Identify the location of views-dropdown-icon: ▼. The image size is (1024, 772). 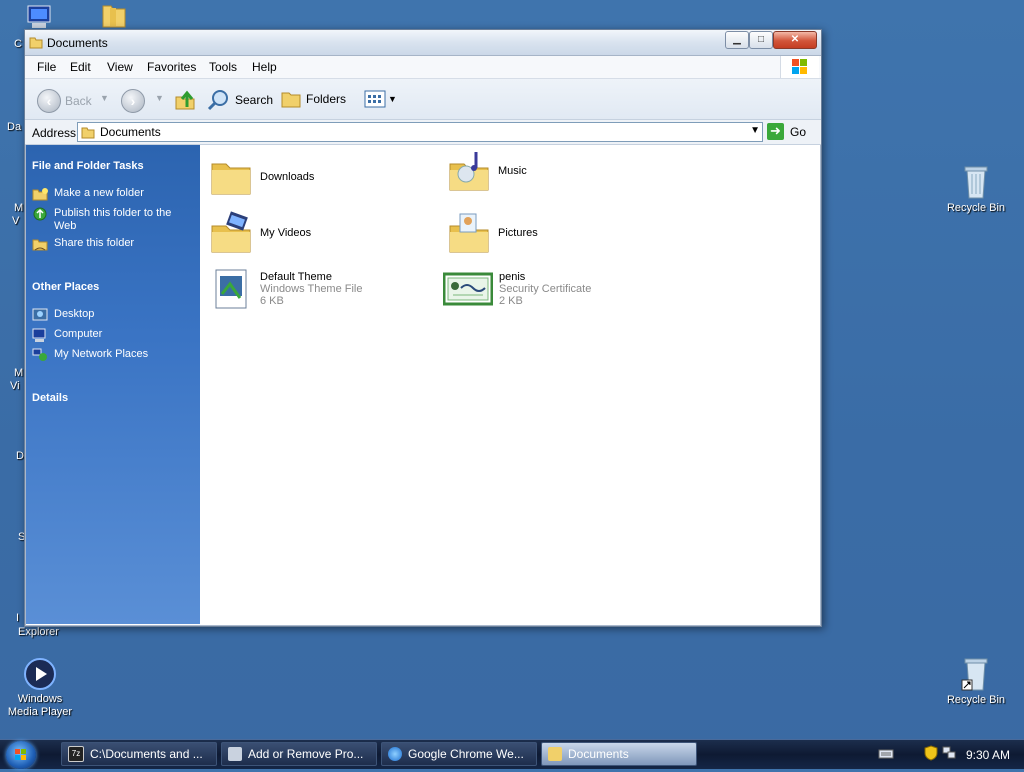
(392, 99).